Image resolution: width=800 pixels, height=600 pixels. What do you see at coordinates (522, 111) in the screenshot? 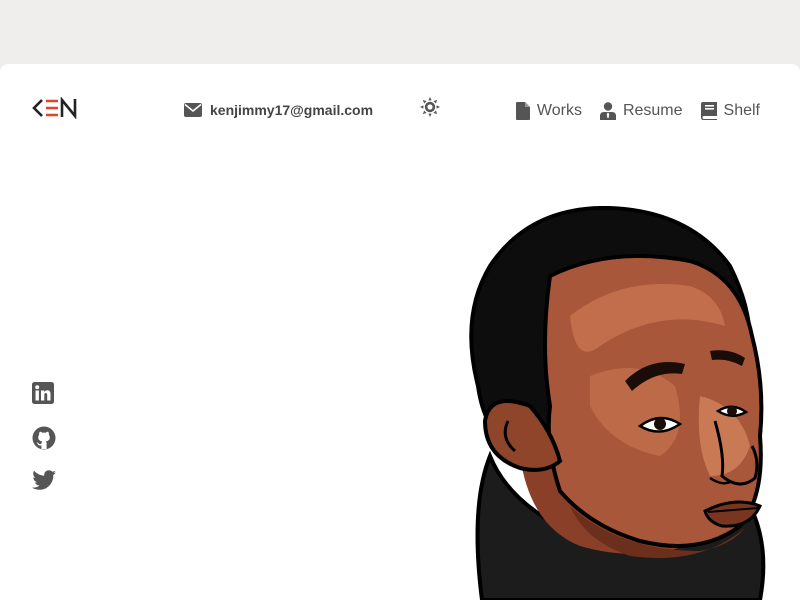
I see `file-icon` at bounding box center [522, 111].